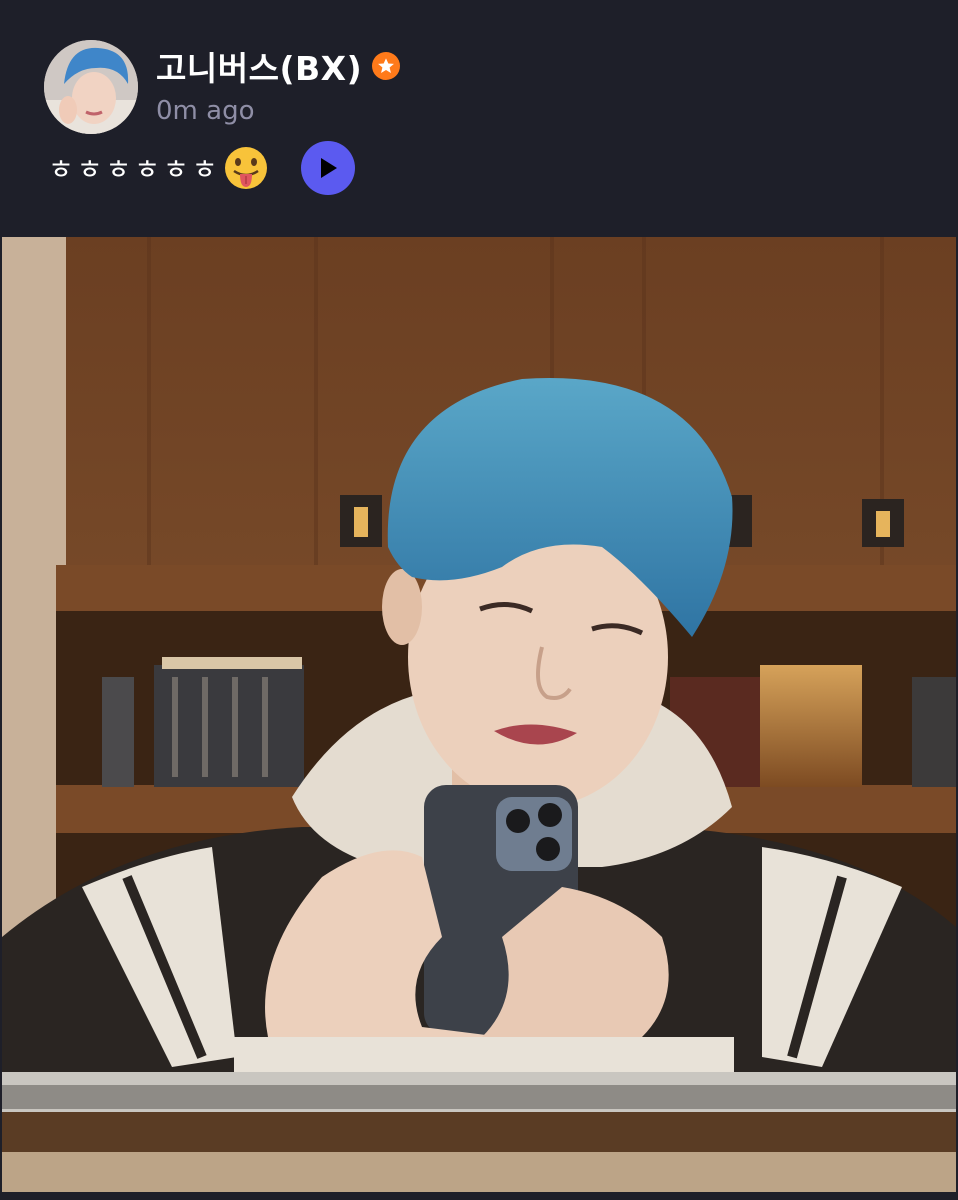  I want to click on play-icon, so click(328, 168).